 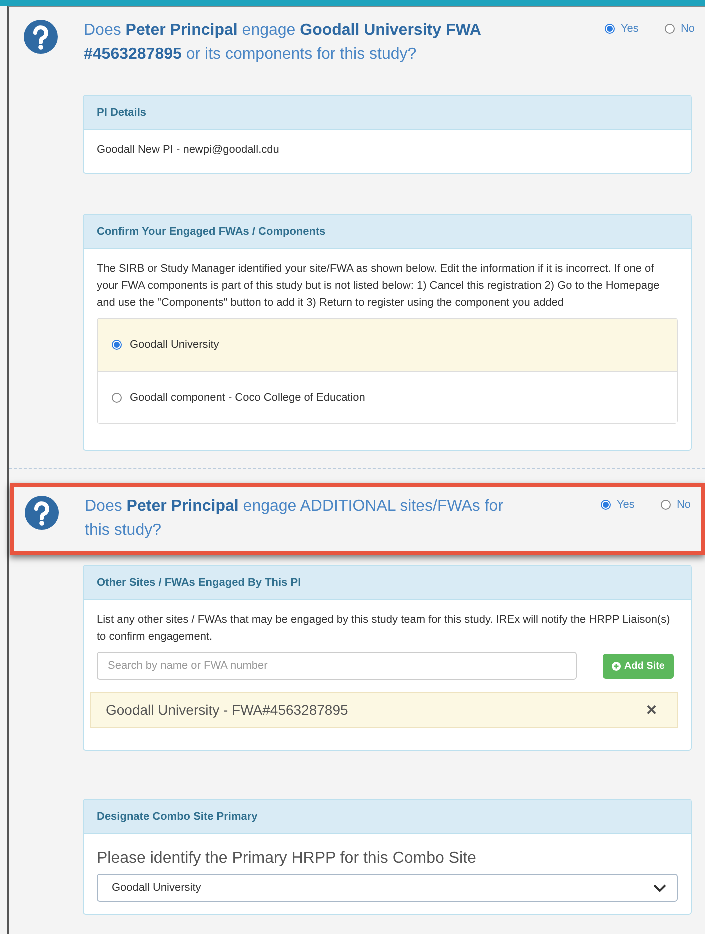 I want to click on fwa-option: Goodall component - Coco College of Education, so click(x=387, y=397).